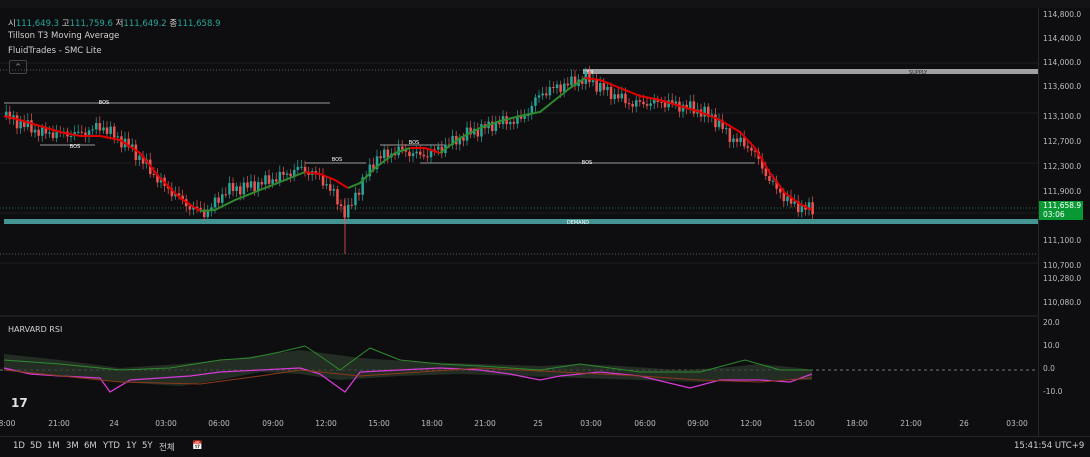  Describe the element at coordinates (53, 446) in the screenshot. I see `range-button-1m: 1M` at that location.